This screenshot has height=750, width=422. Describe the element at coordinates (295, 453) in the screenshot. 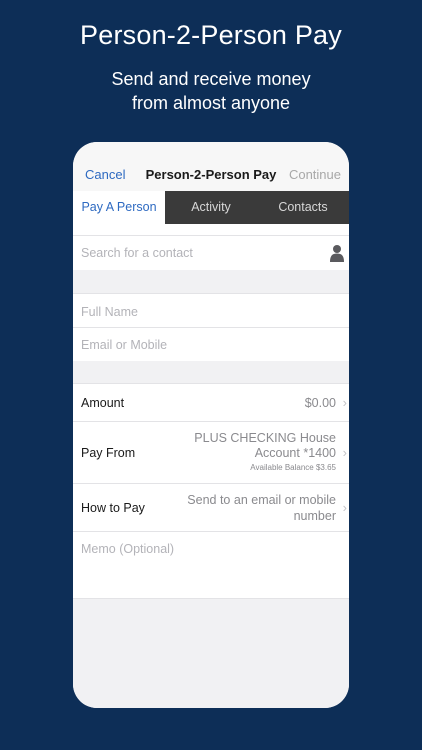

I see `pay-from-account-line2: Account *1400` at that location.